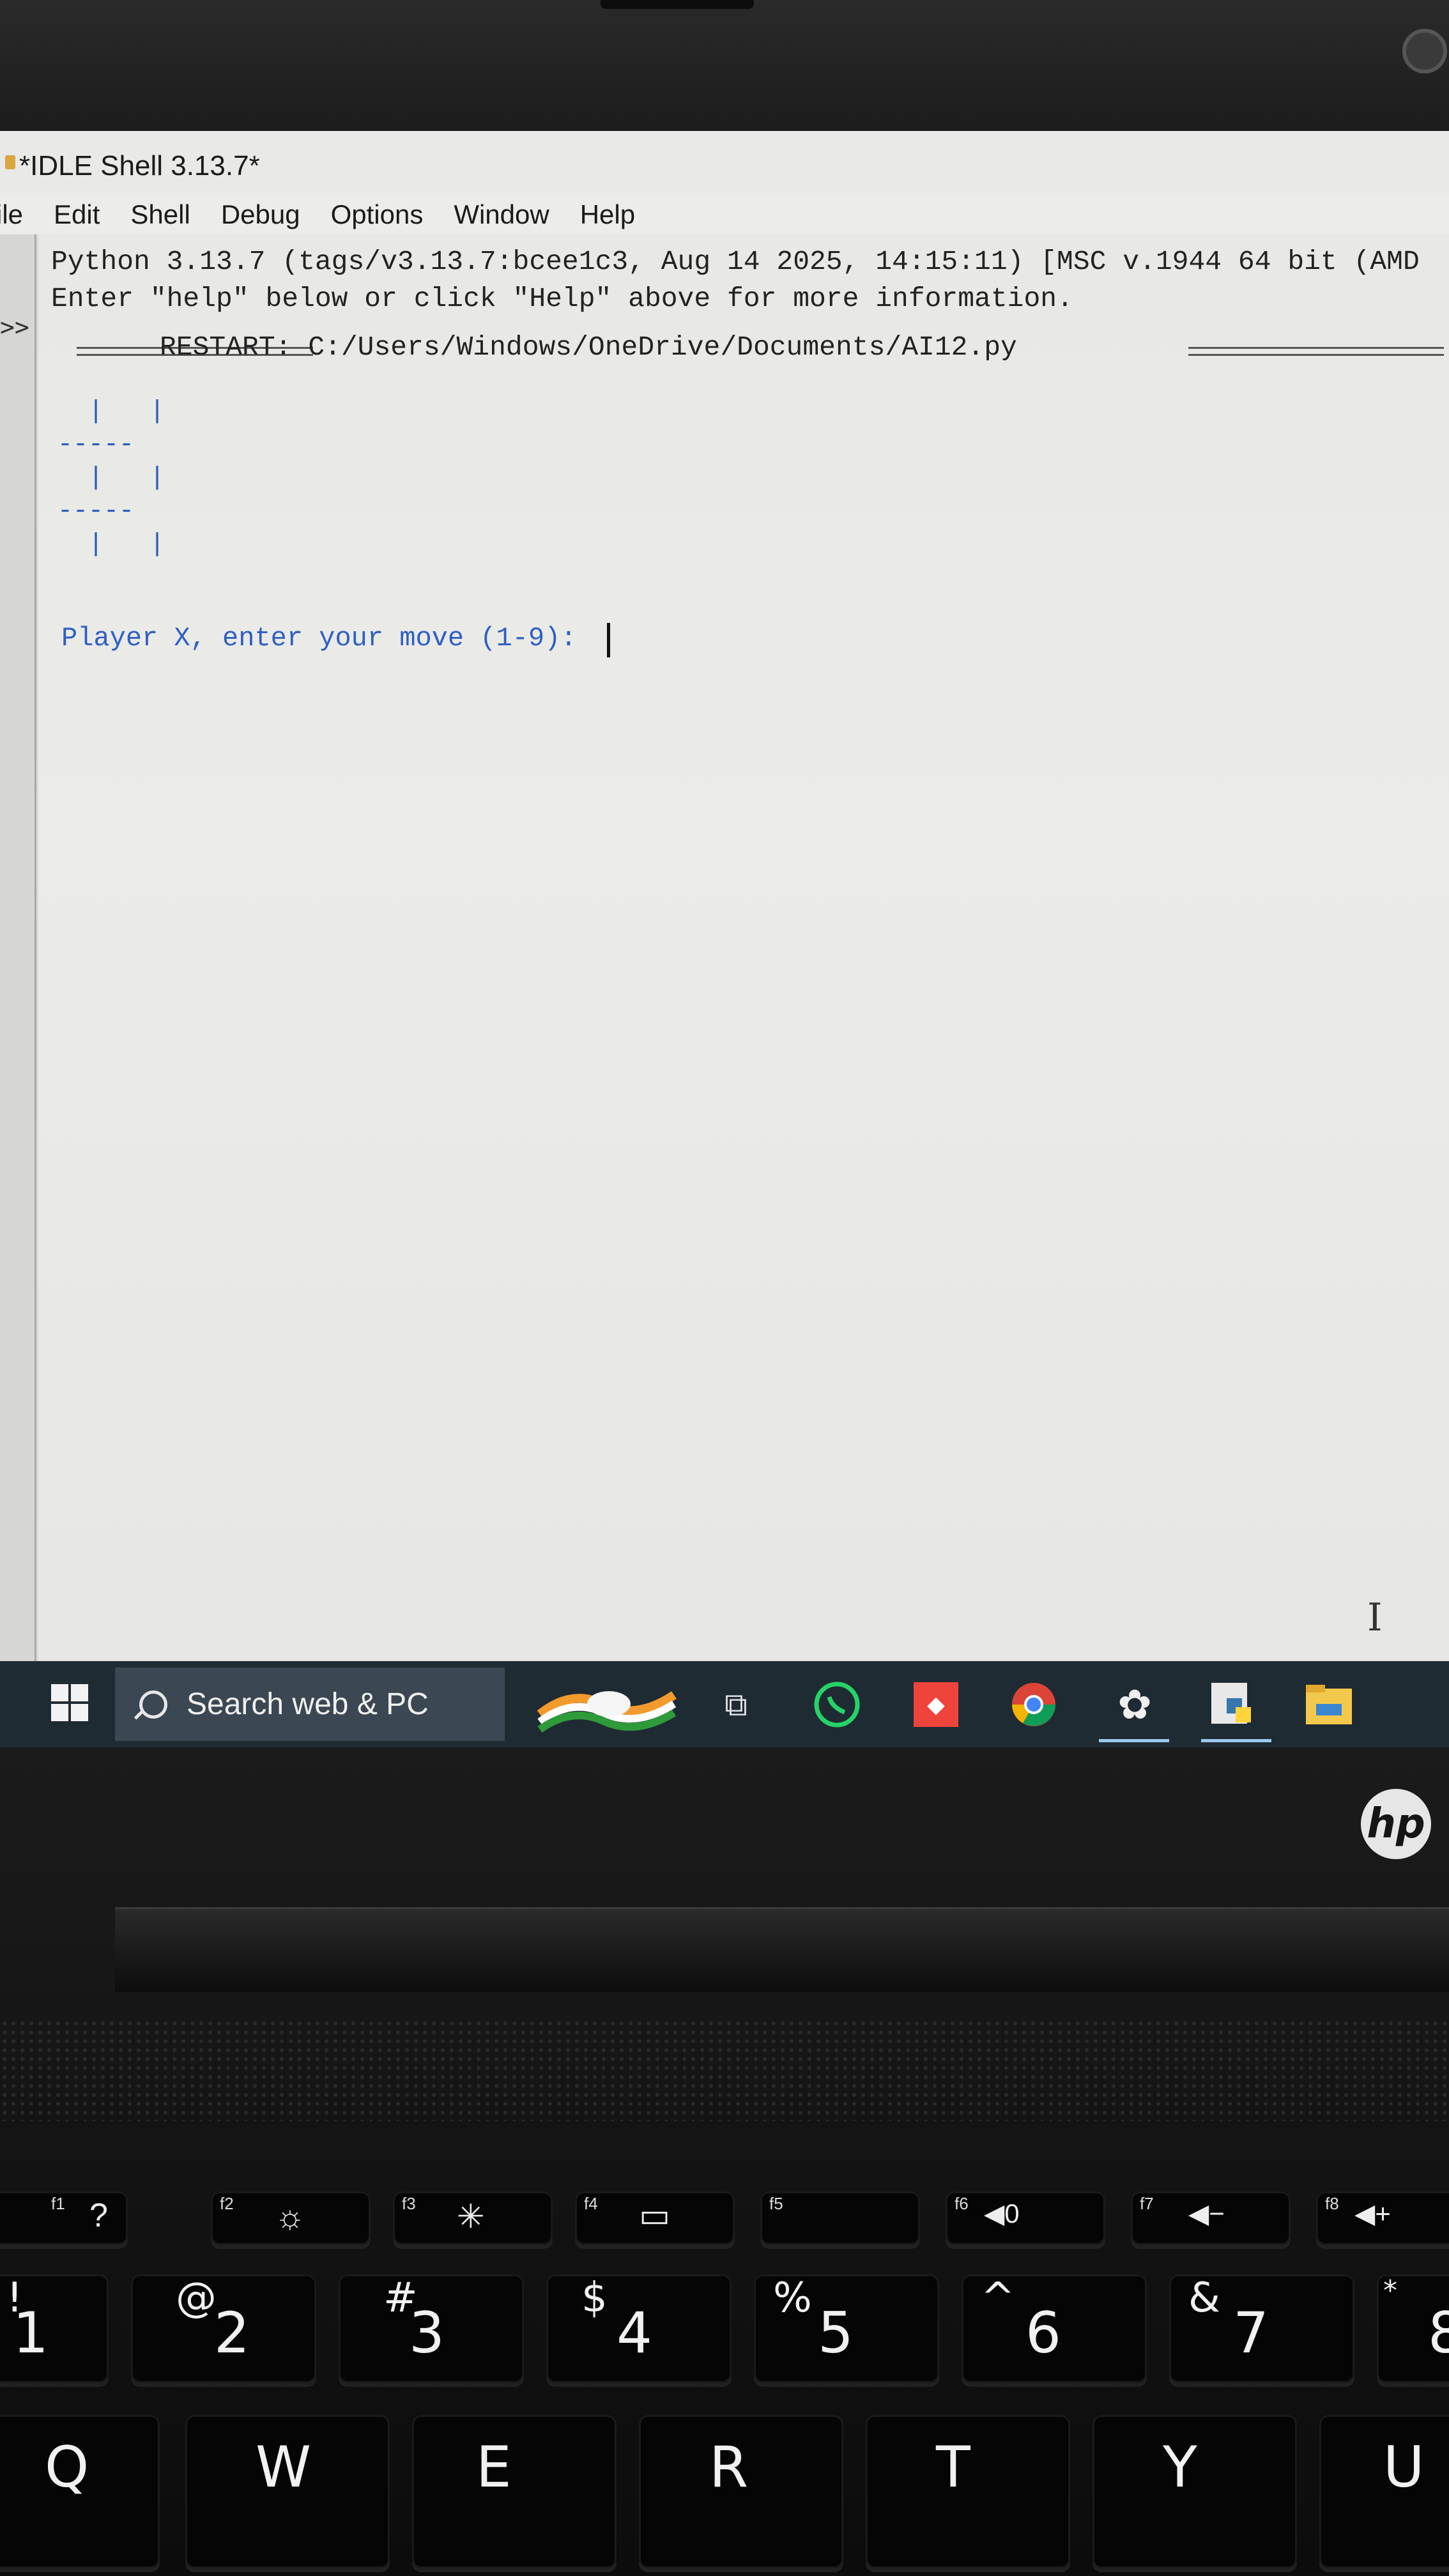 The image size is (1449, 2576). What do you see at coordinates (961, 2203) in the screenshot?
I see `key-f6-label: f6` at bounding box center [961, 2203].